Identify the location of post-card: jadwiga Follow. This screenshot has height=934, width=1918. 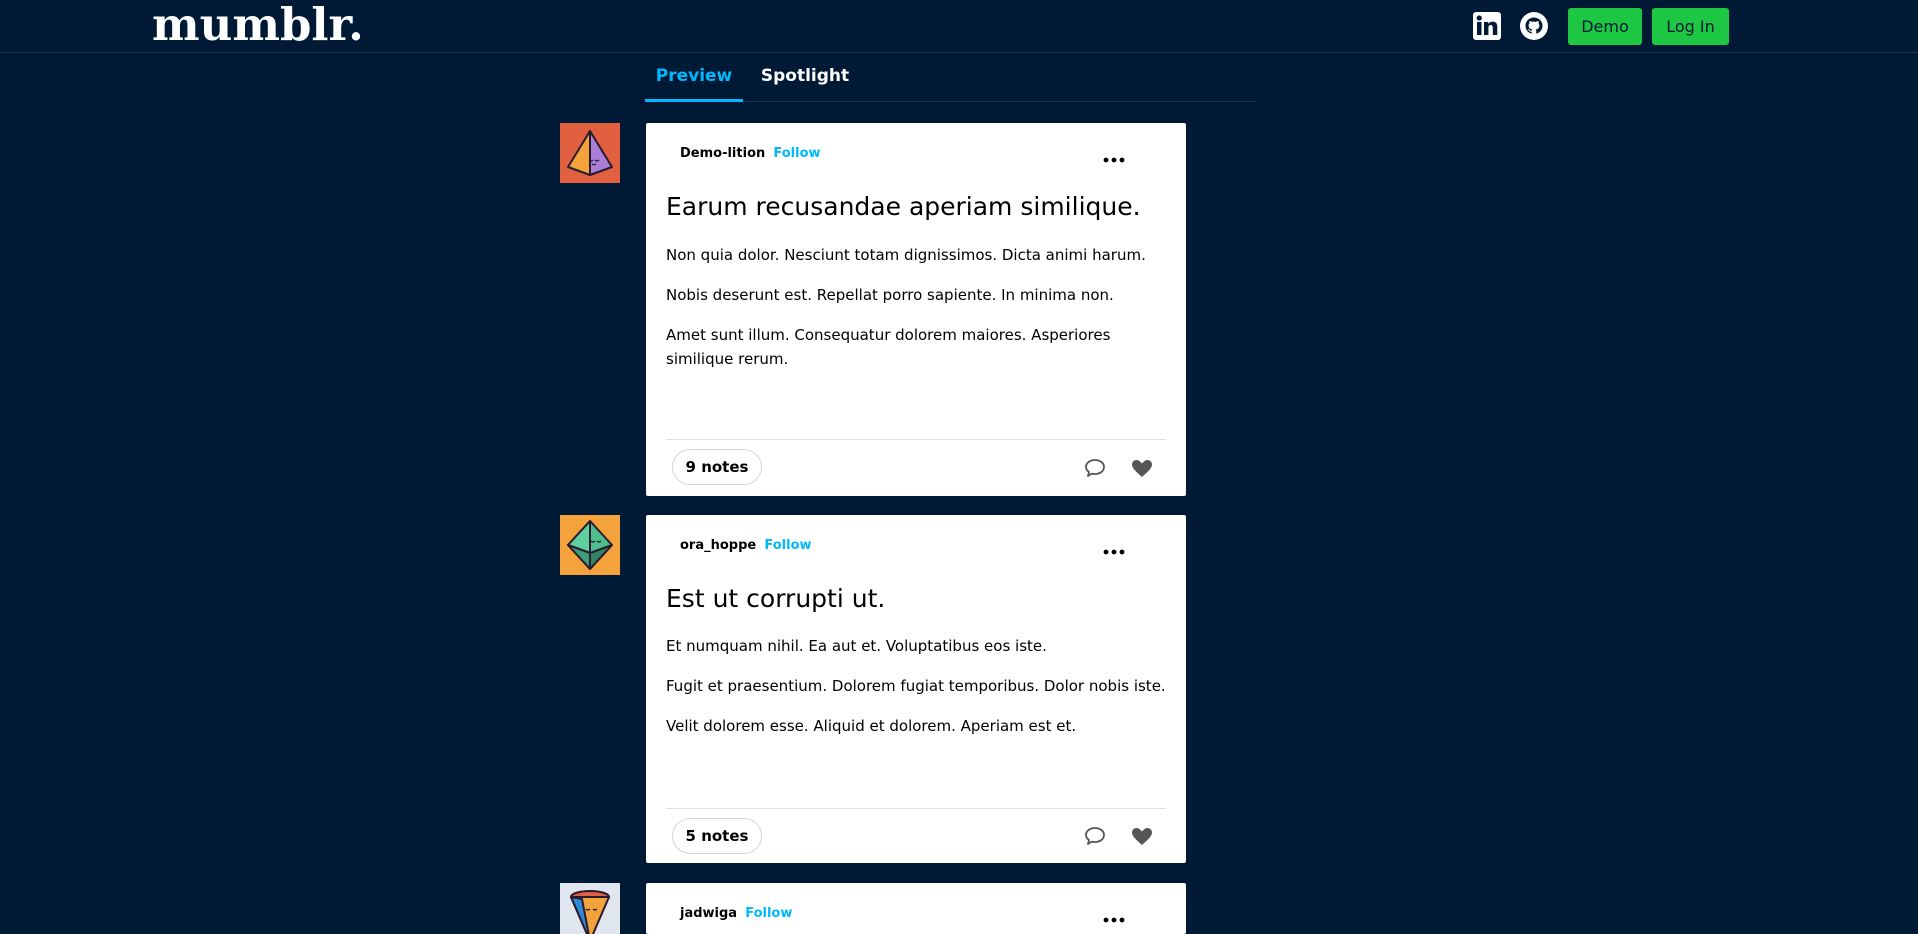
(916, 908).